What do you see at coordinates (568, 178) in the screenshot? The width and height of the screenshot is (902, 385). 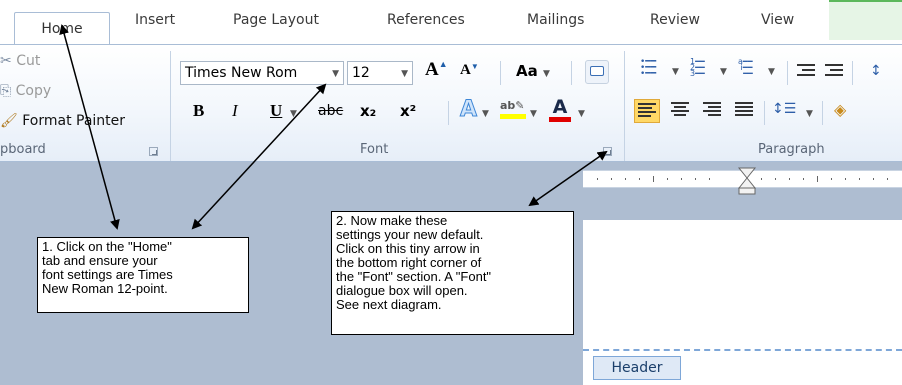 I see `arrow-font-launcher` at bounding box center [568, 178].